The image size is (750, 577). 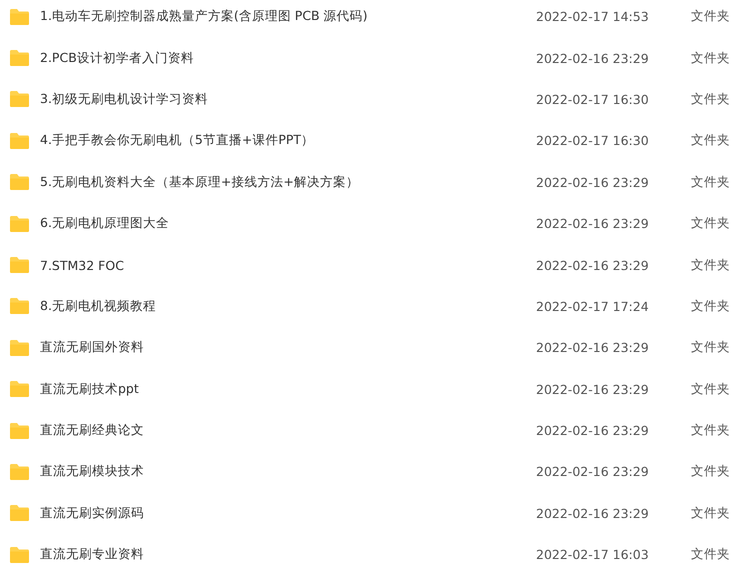 I want to click on folder-name: 3.初级无刷电机设计学习资料, so click(x=280, y=99).